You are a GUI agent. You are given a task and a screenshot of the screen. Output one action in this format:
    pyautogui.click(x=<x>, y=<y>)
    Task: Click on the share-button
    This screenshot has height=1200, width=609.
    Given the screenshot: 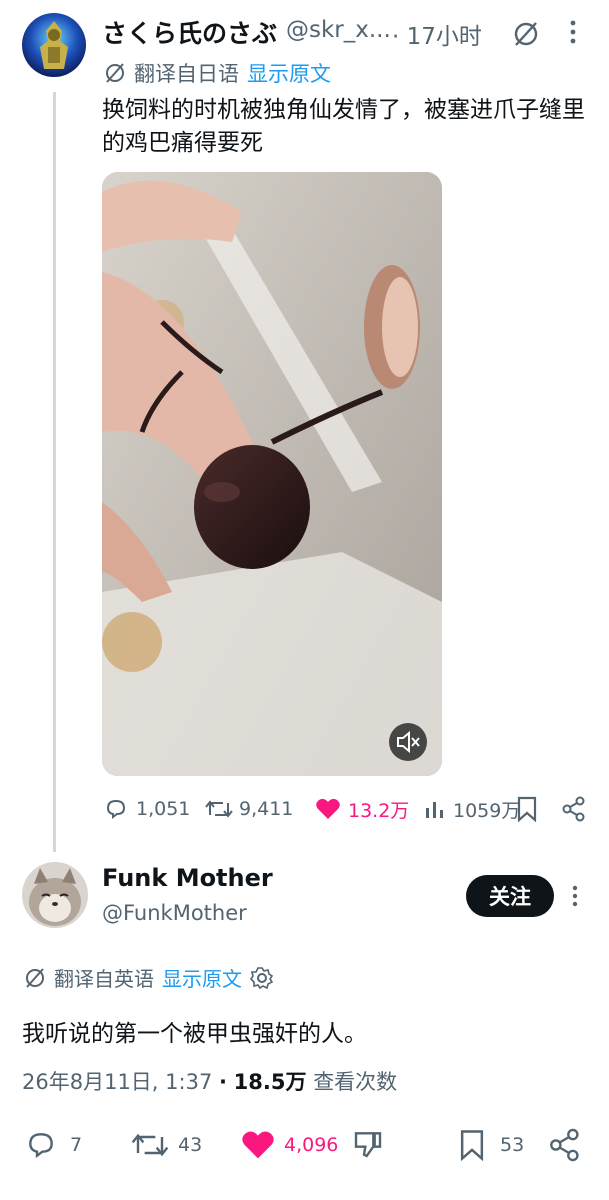 What is the action you would take?
    pyautogui.click(x=574, y=809)
    